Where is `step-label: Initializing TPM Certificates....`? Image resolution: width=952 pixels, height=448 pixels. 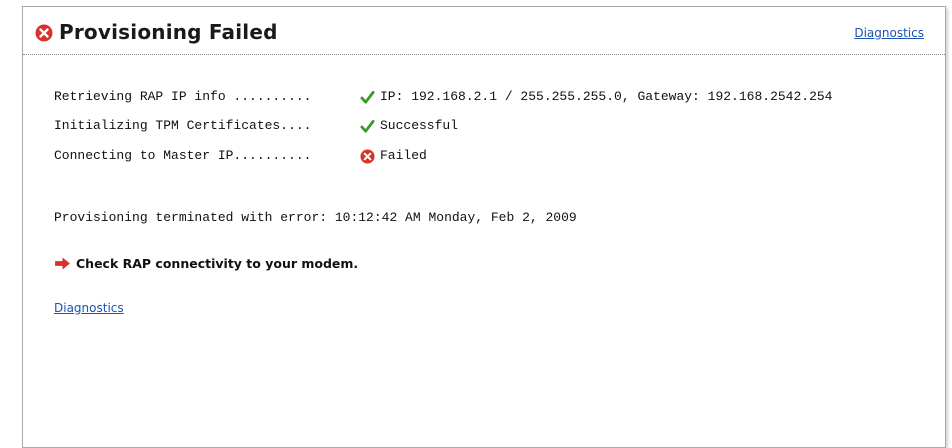
step-label: Initializing TPM Certificates.... is located at coordinates (183, 125).